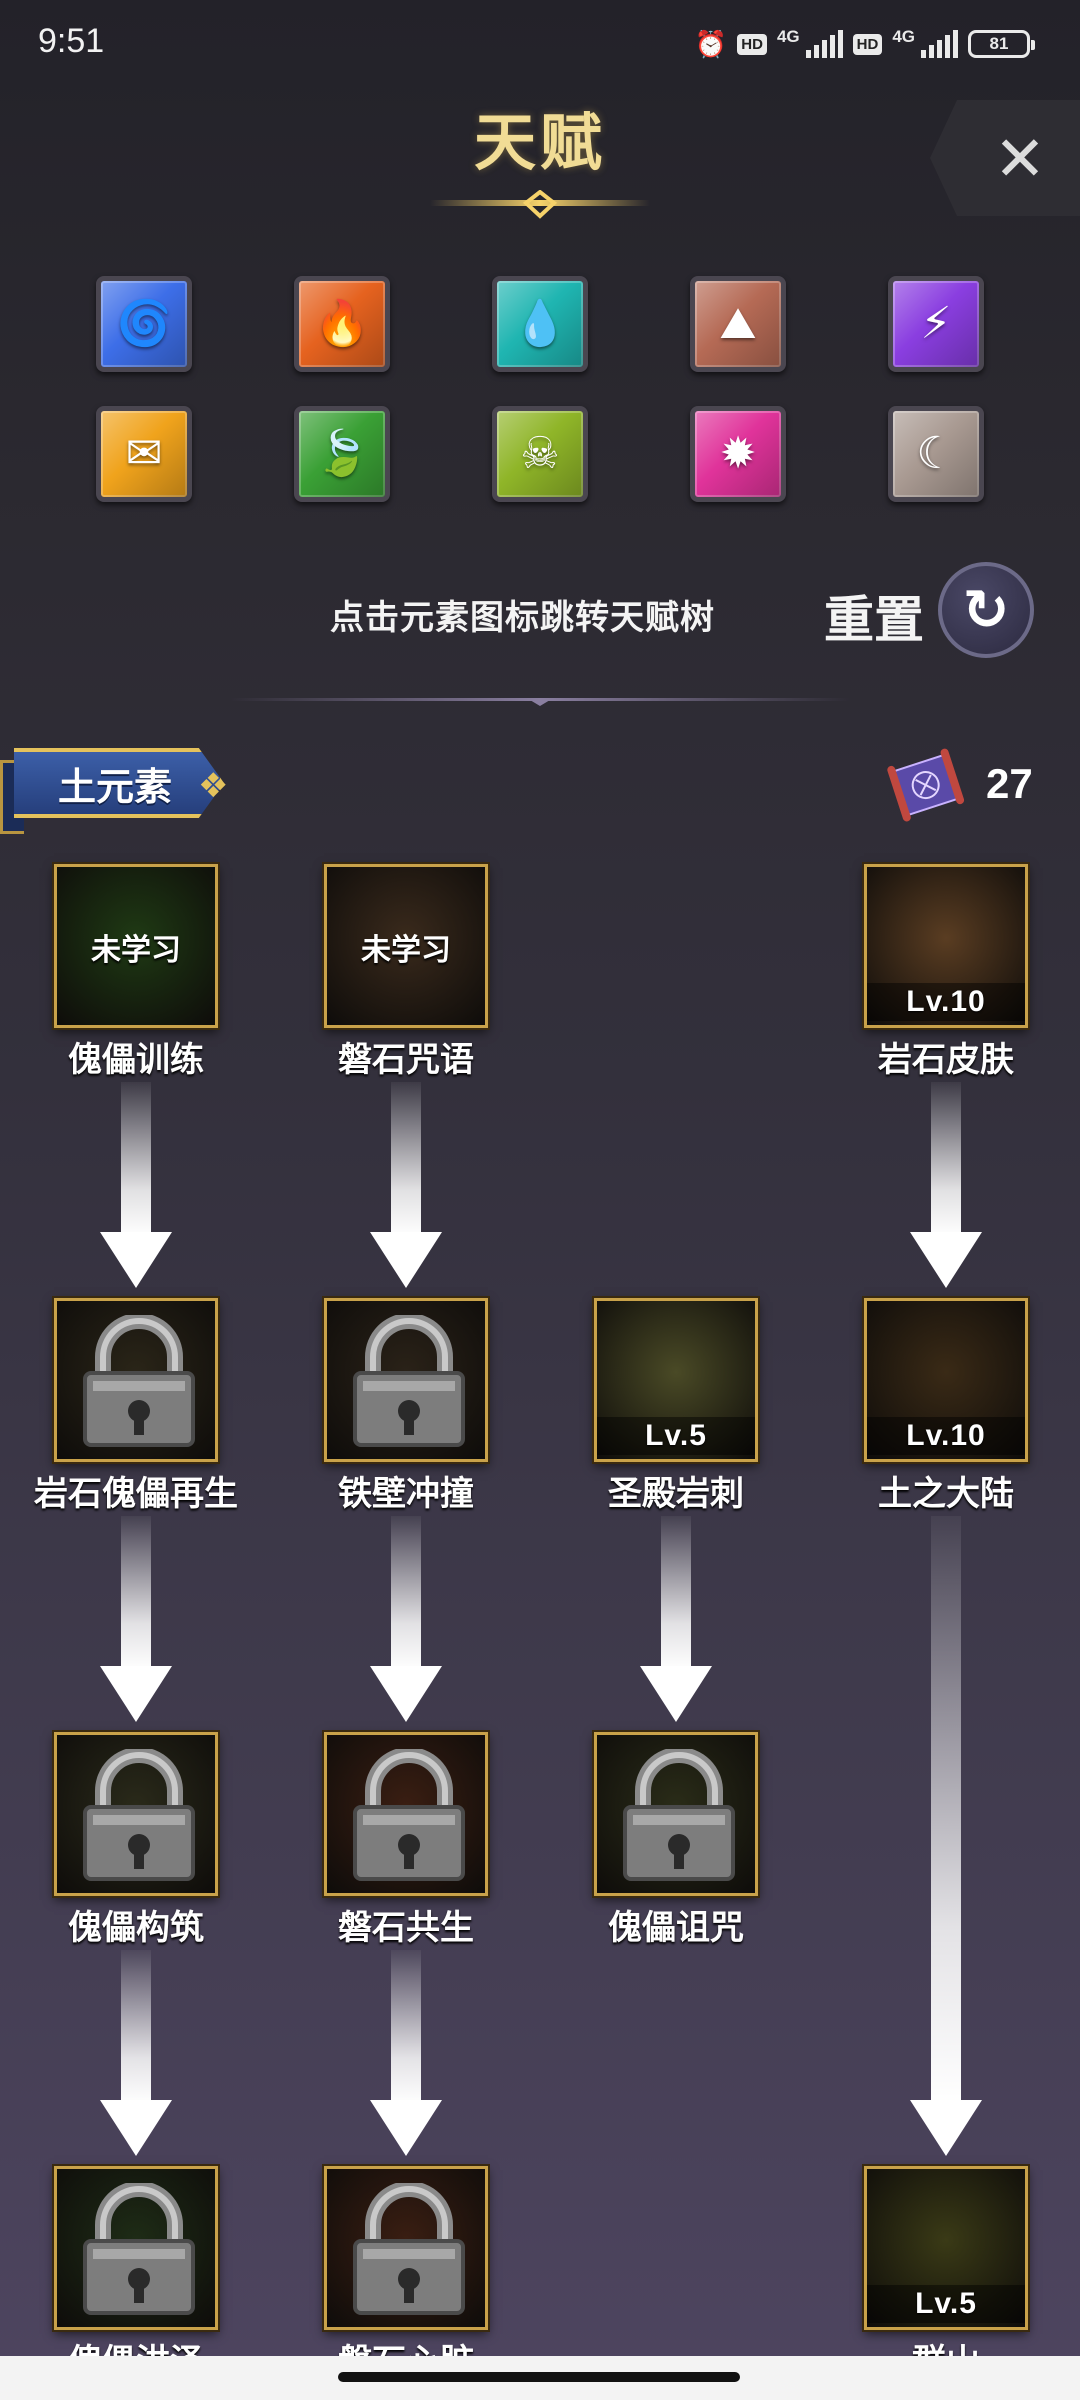  What do you see at coordinates (540, 204) in the screenshot?
I see `title-ornament` at bounding box center [540, 204].